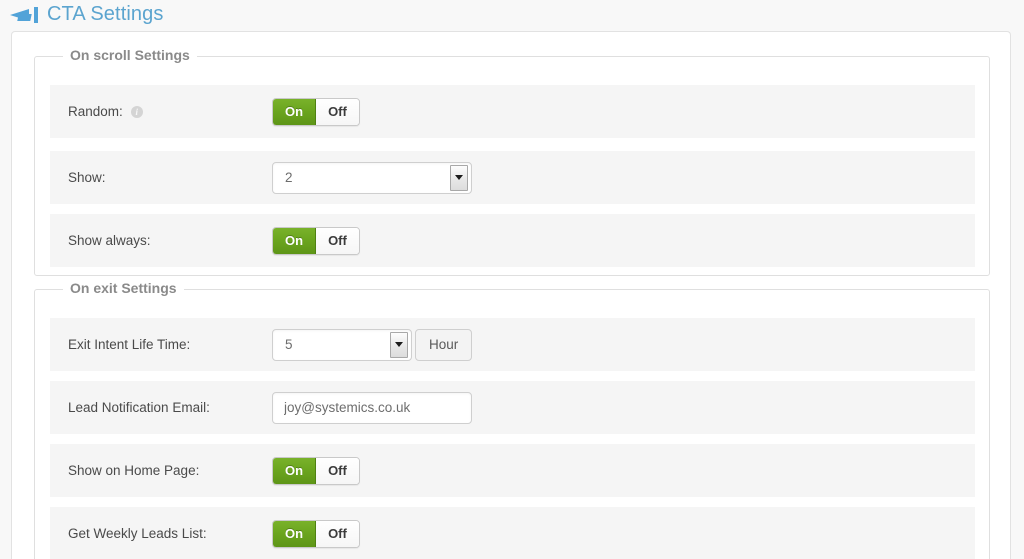  I want to click on select-show: 2, so click(372, 177).